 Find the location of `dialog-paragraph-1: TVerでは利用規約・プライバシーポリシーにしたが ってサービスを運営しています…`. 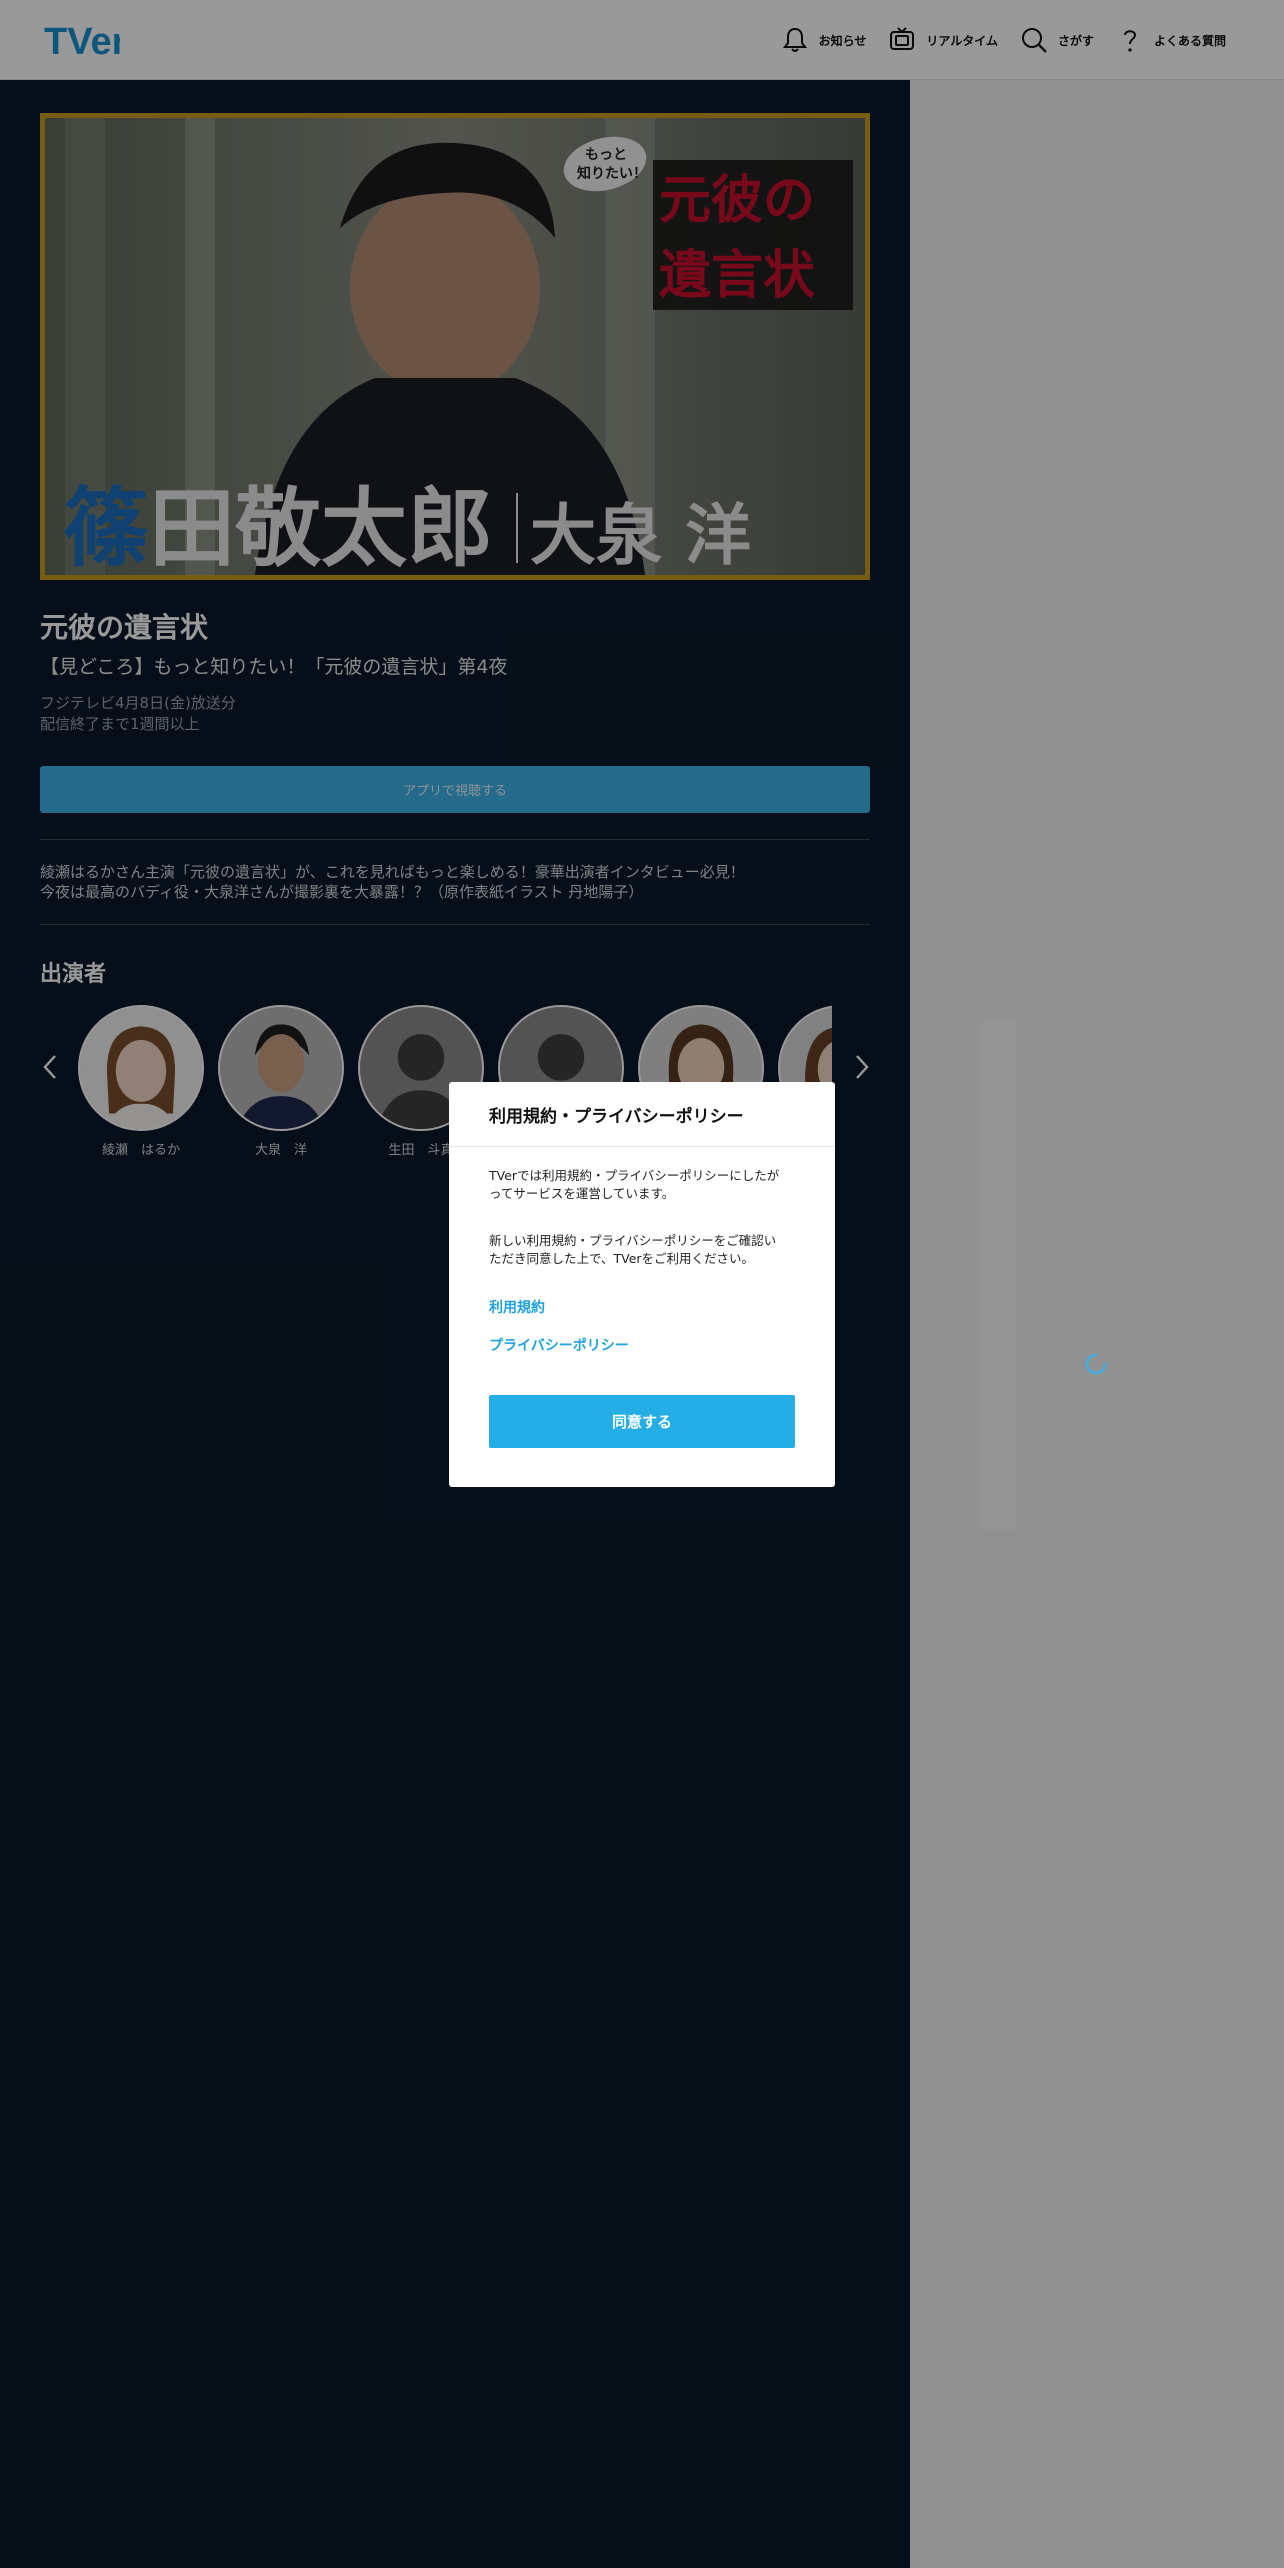

dialog-paragraph-1: TVerでは利用規約・プライバシーポリシーにしたが ってサービスを運営しています… is located at coordinates (649, 1185).